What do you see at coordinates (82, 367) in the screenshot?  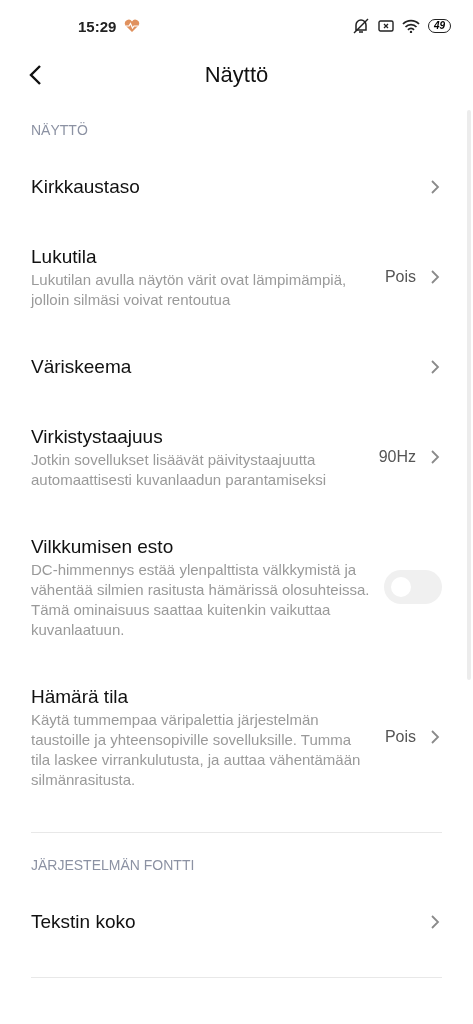 I see `item-title: Väriskeema` at bounding box center [82, 367].